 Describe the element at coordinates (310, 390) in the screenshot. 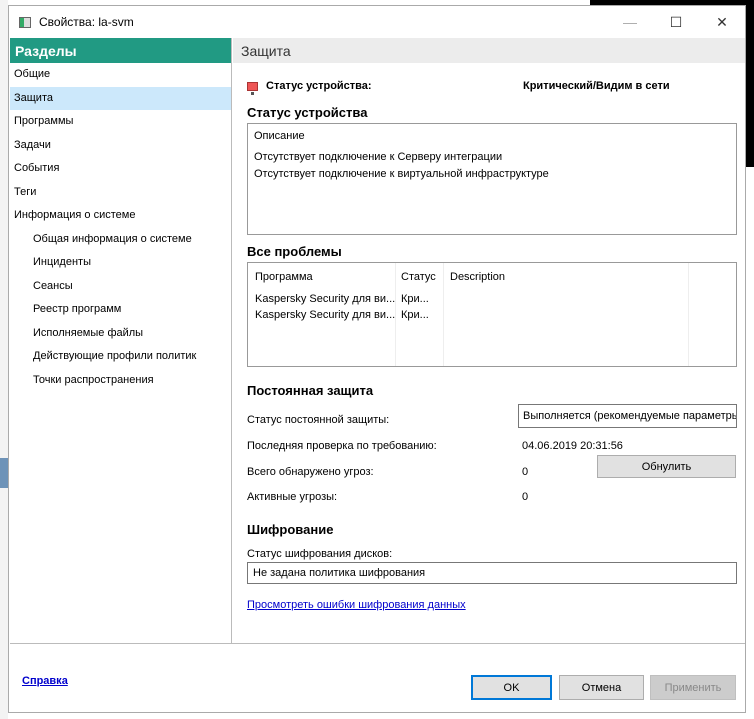

I see `rtp-section-heading: Постоянная защита` at that location.